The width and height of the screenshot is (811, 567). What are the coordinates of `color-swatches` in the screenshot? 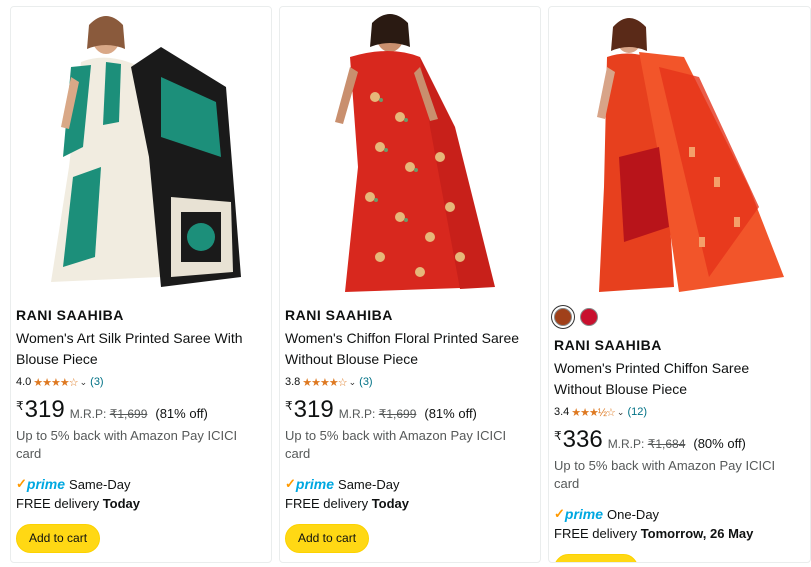 It's located at (678, 317).